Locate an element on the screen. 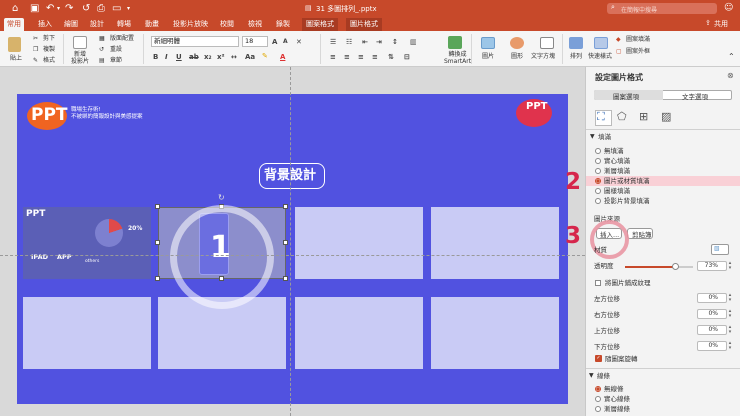  transparency-slider-thumb is located at coordinates (675, 266).